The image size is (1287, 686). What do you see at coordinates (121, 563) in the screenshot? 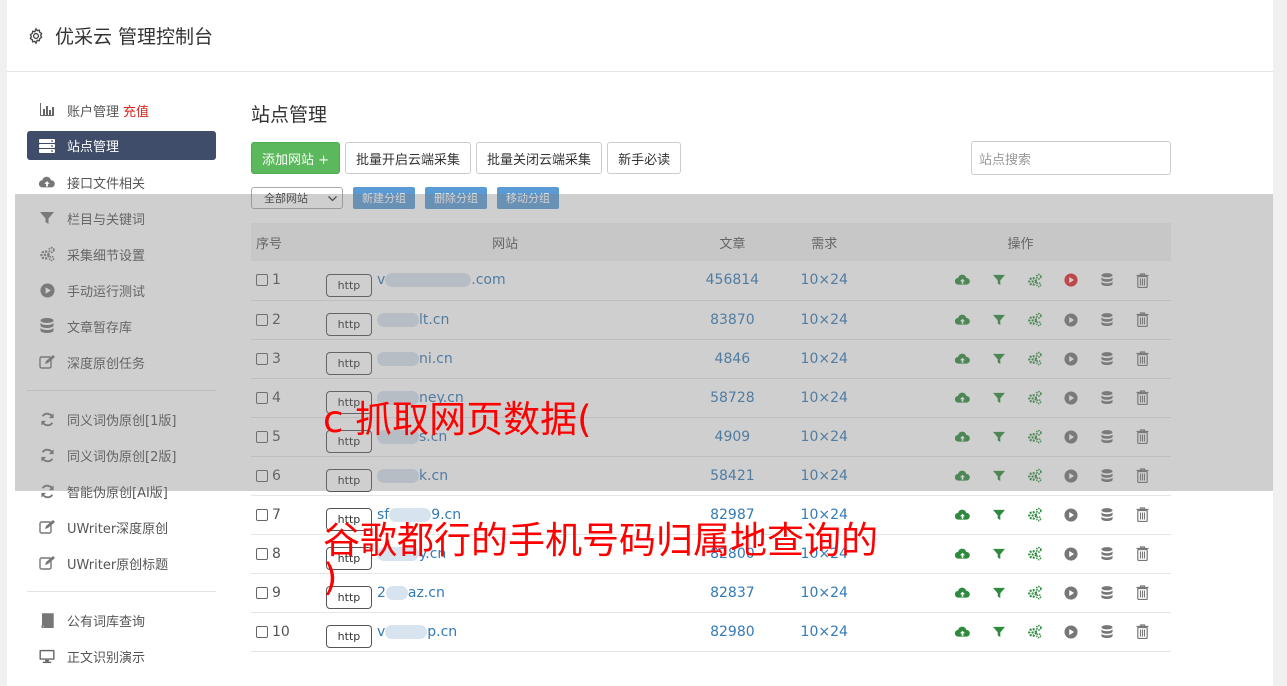
I see `sidebar-item-uwriter-title: UWriter原创标题` at bounding box center [121, 563].